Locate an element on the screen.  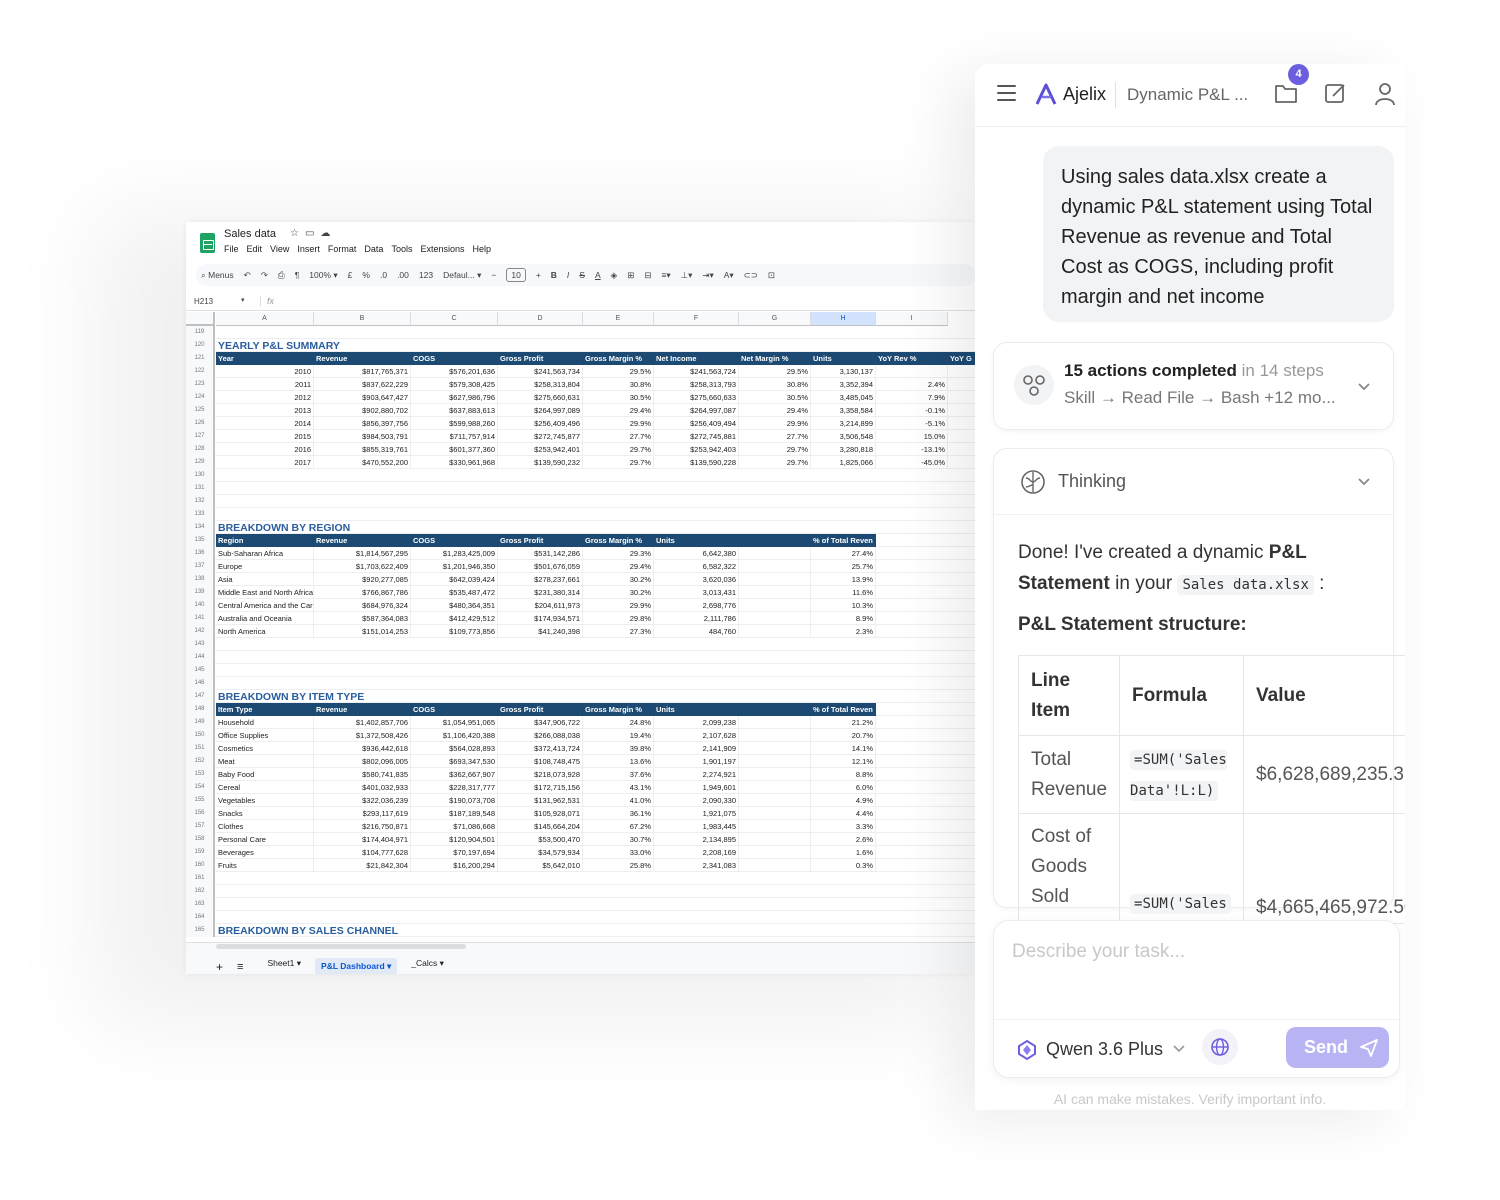
row-number: 155 is located at coordinates (200, 800).